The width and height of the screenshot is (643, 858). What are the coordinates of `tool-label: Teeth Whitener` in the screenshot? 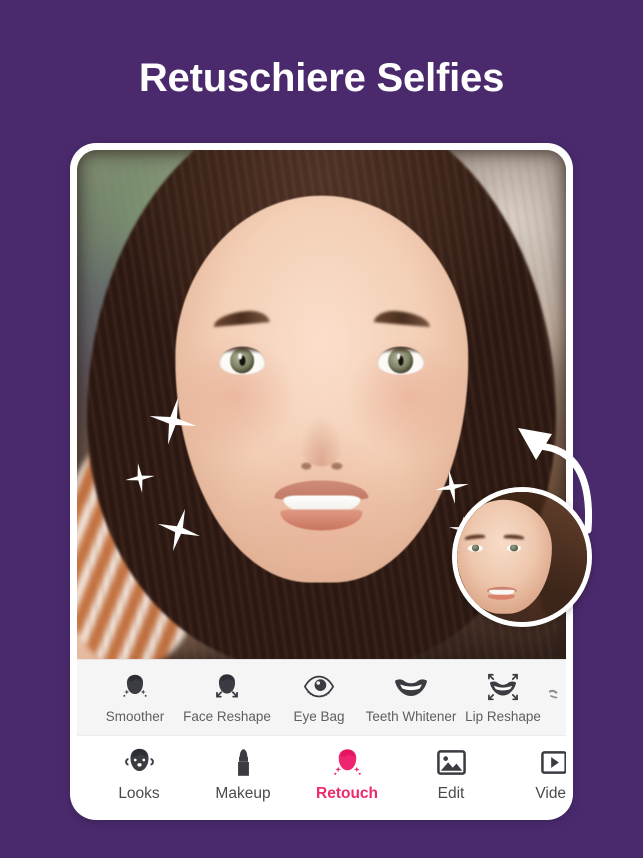 It's located at (411, 716).